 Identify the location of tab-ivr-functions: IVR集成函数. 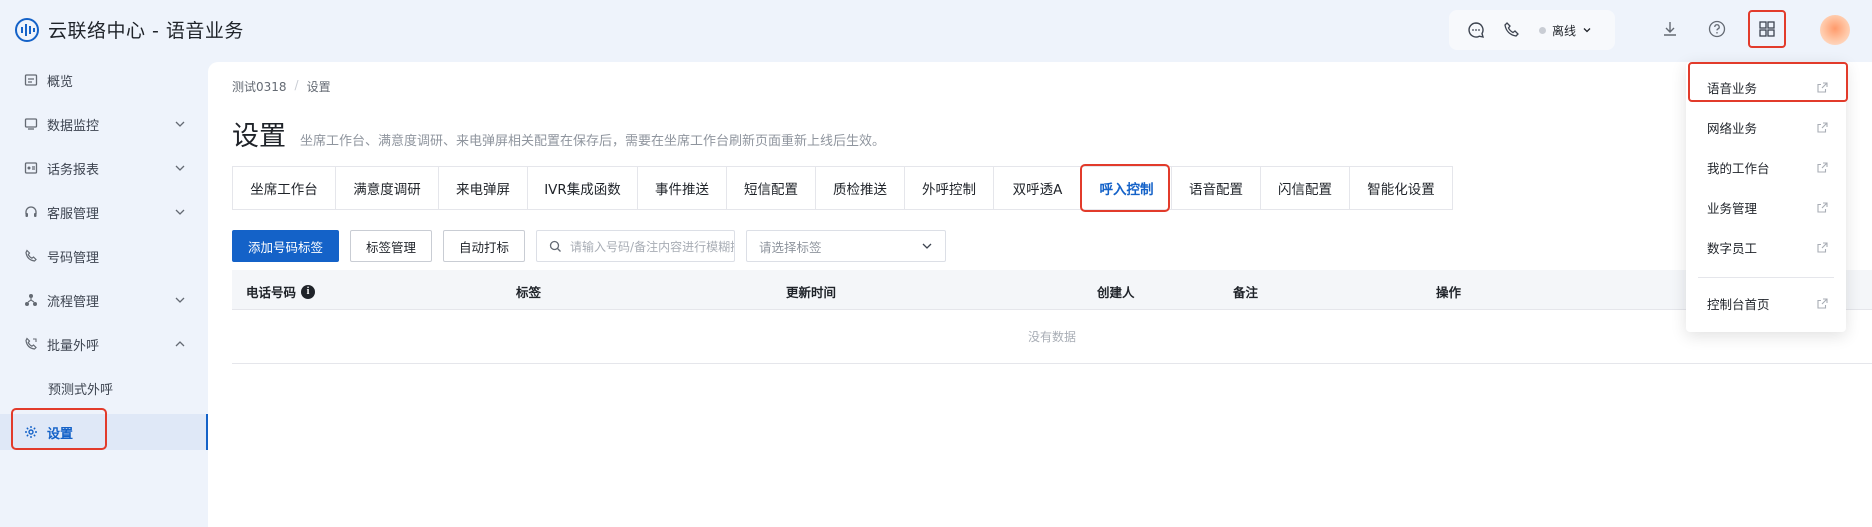
(583, 188).